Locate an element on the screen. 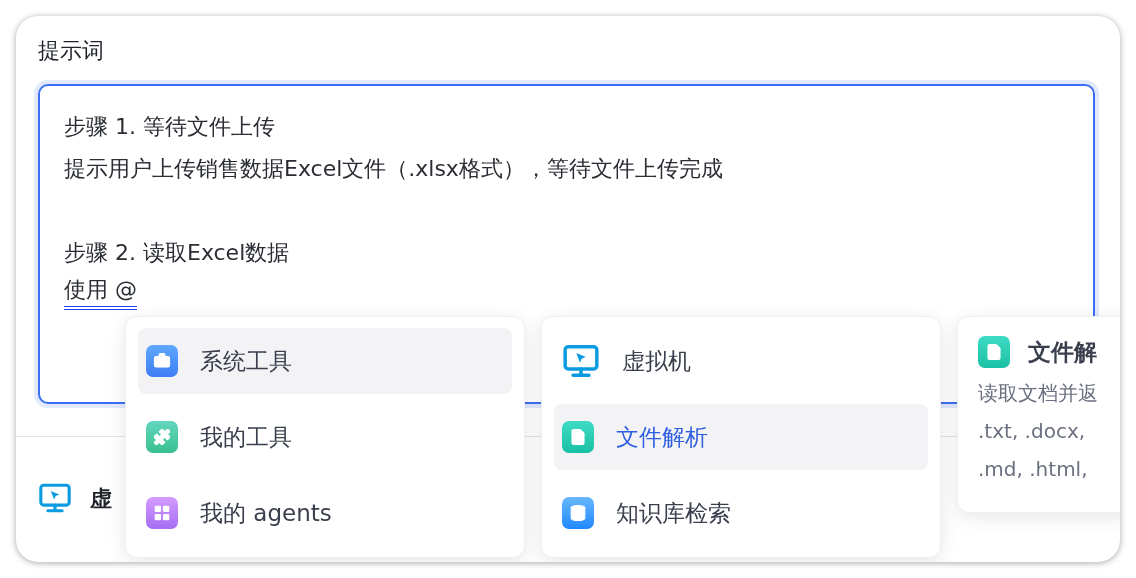 Image resolution: width=1136 pixels, height=578 pixels. menu-item: 知识库检索 is located at coordinates (741, 513).